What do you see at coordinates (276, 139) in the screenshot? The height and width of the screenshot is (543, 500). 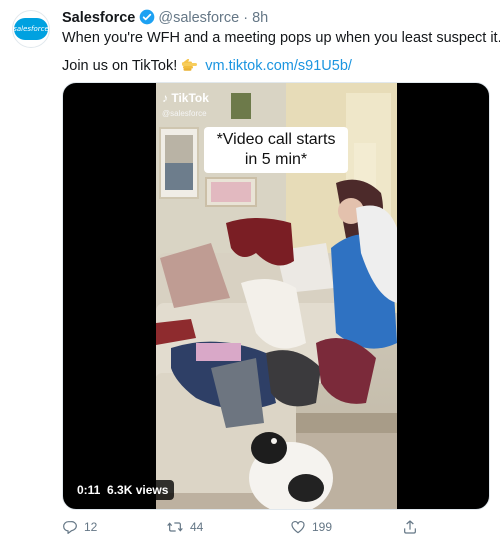 I see `video-caption-line1: *Video call starts` at bounding box center [276, 139].